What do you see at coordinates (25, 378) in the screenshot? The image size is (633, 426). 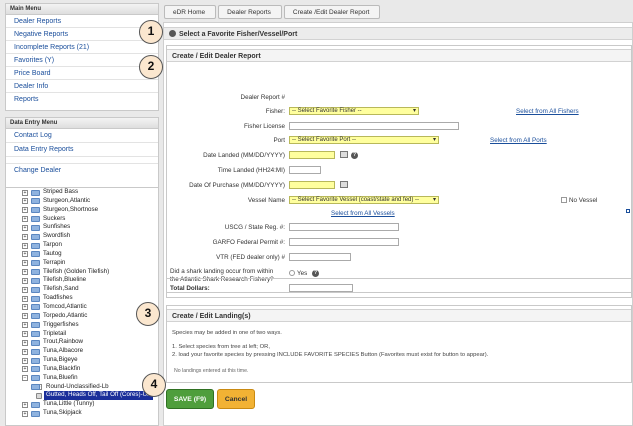 I see `collapse-icon: −` at bounding box center [25, 378].